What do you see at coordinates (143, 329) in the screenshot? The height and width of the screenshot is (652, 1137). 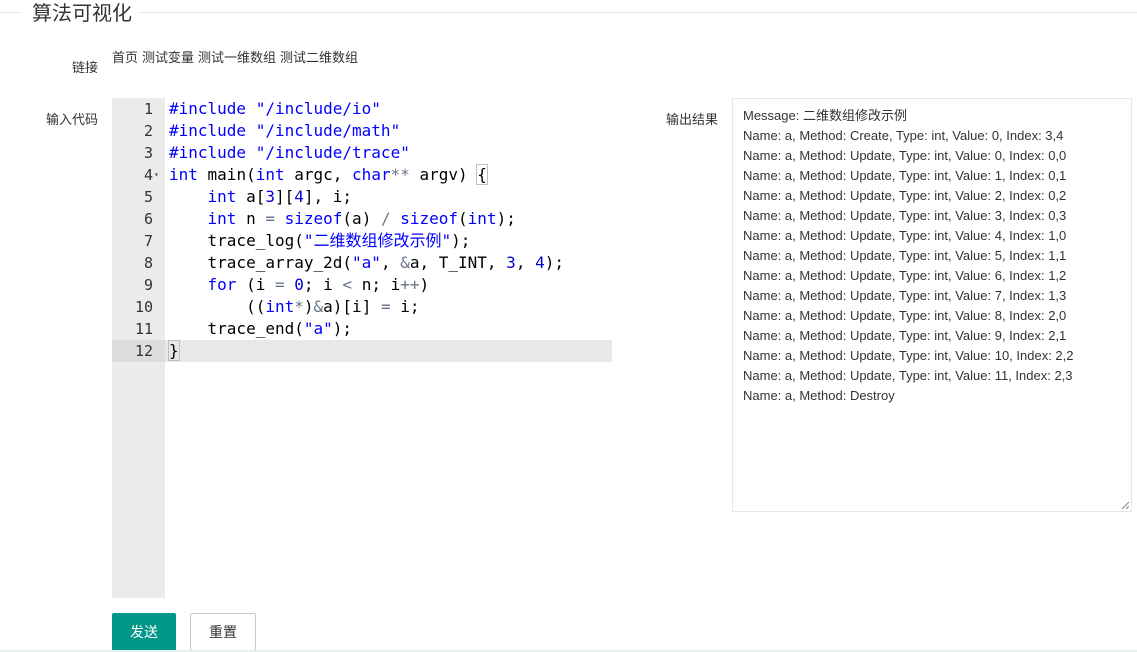 I see `line-number: 11` at bounding box center [143, 329].